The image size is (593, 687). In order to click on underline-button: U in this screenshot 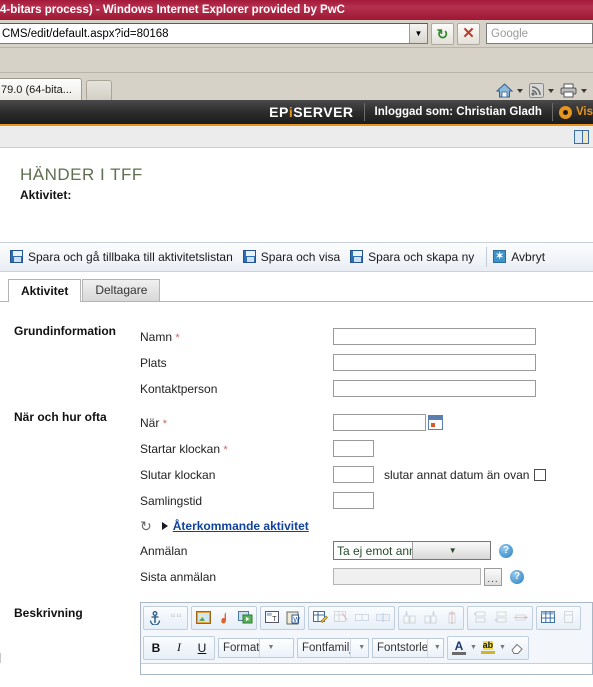, I will do `click(202, 648)`.